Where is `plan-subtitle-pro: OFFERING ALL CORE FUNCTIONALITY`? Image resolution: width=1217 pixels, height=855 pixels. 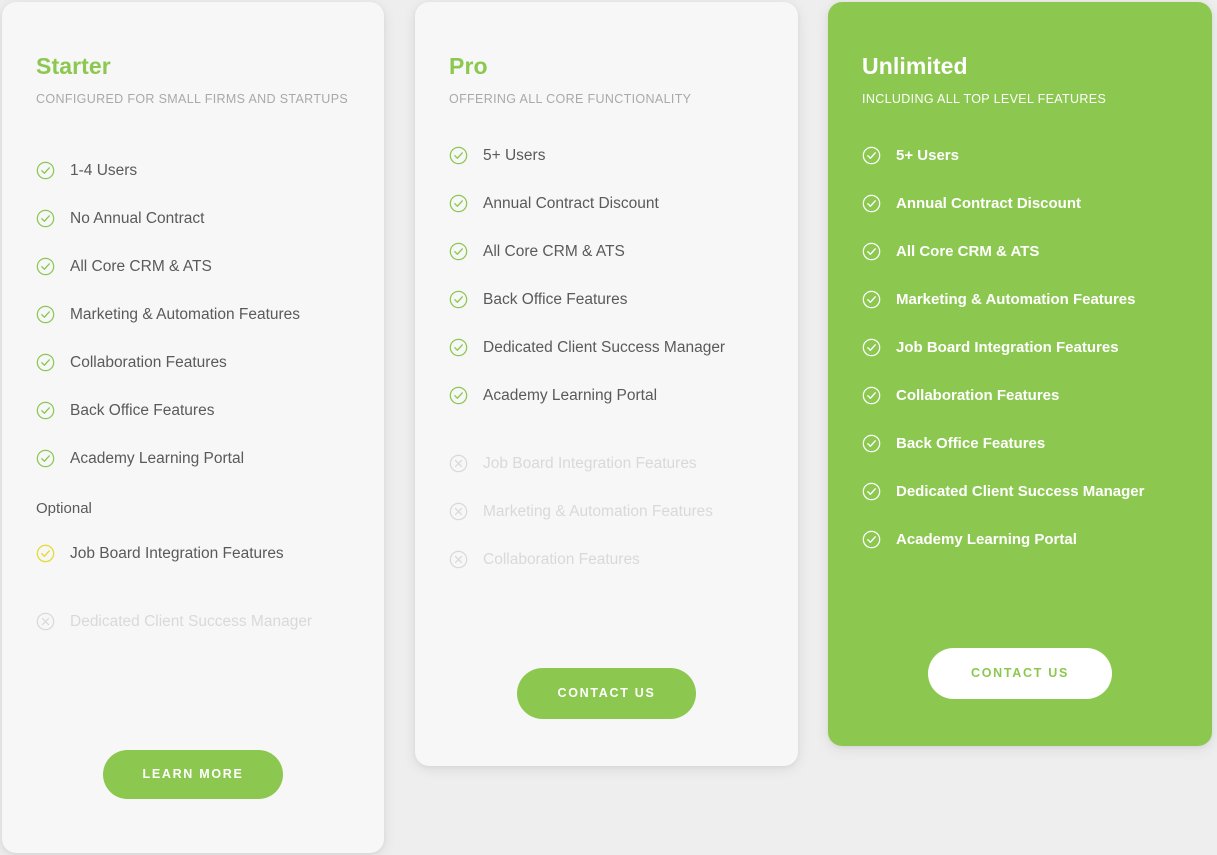 plan-subtitle-pro: OFFERING ALL CORE FUNCTIONALITY is located at coordinates (570, 99).